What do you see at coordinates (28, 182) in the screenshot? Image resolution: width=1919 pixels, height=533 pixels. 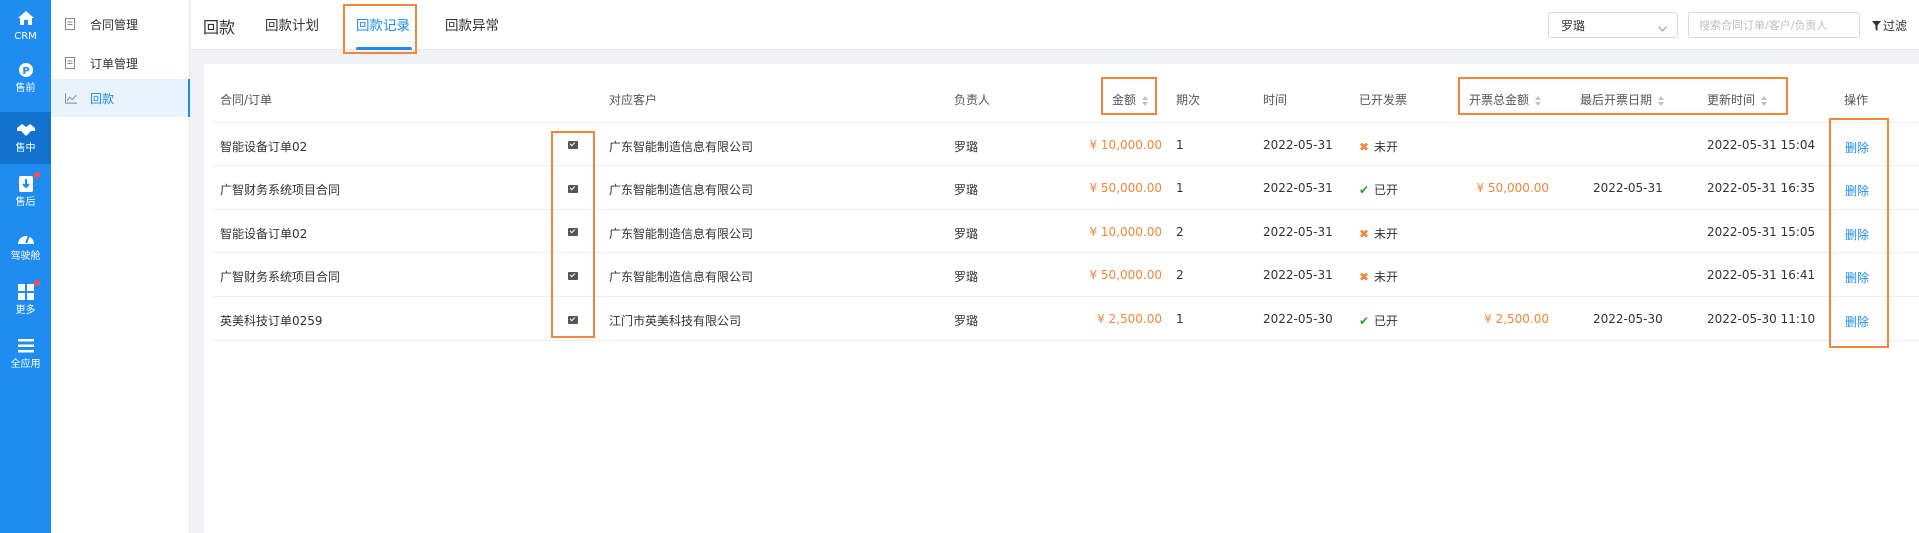 I see `aftersale-icon` at bounding box center [28, 182].